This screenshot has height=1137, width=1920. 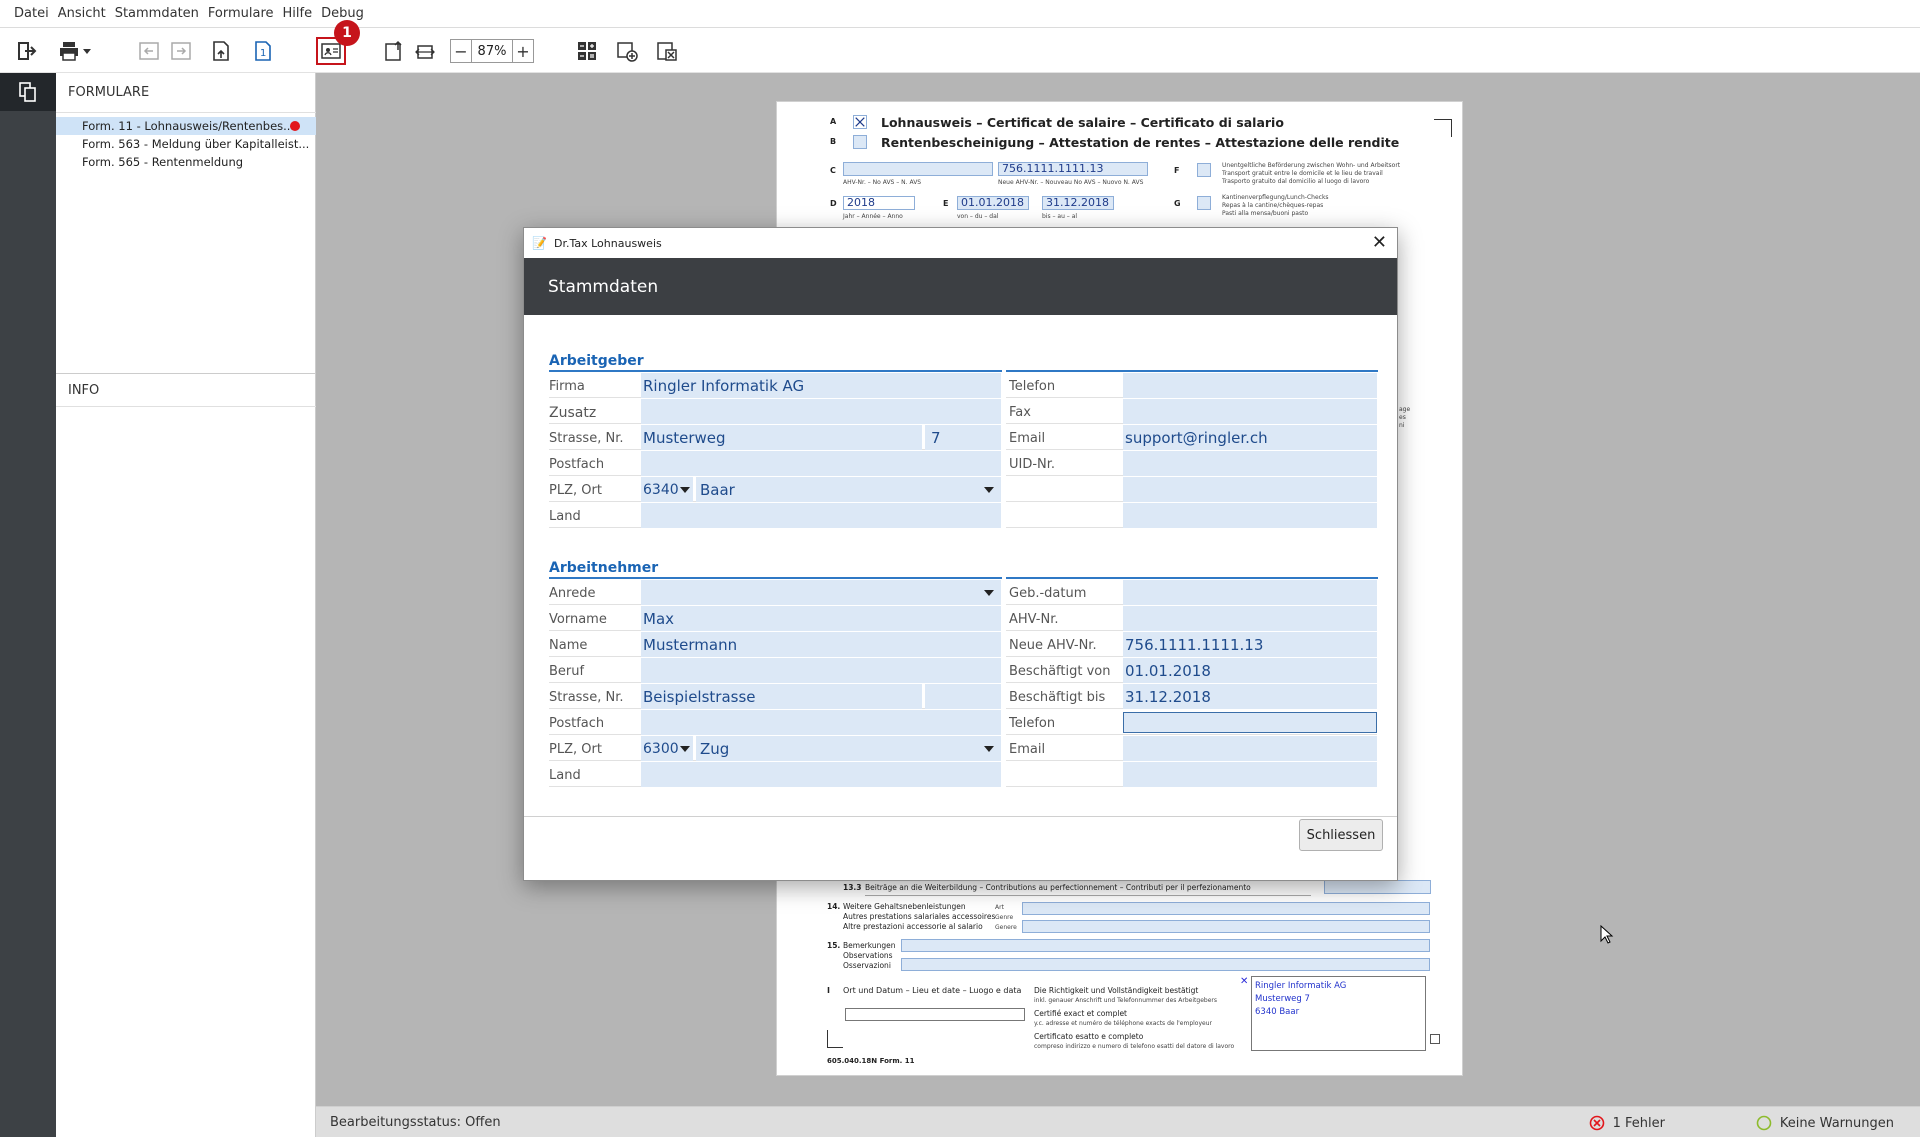 What do you see at coordinates (221, 51) in the screenshot?
I see `document-upload-icon` at bounding box center [221, 51].